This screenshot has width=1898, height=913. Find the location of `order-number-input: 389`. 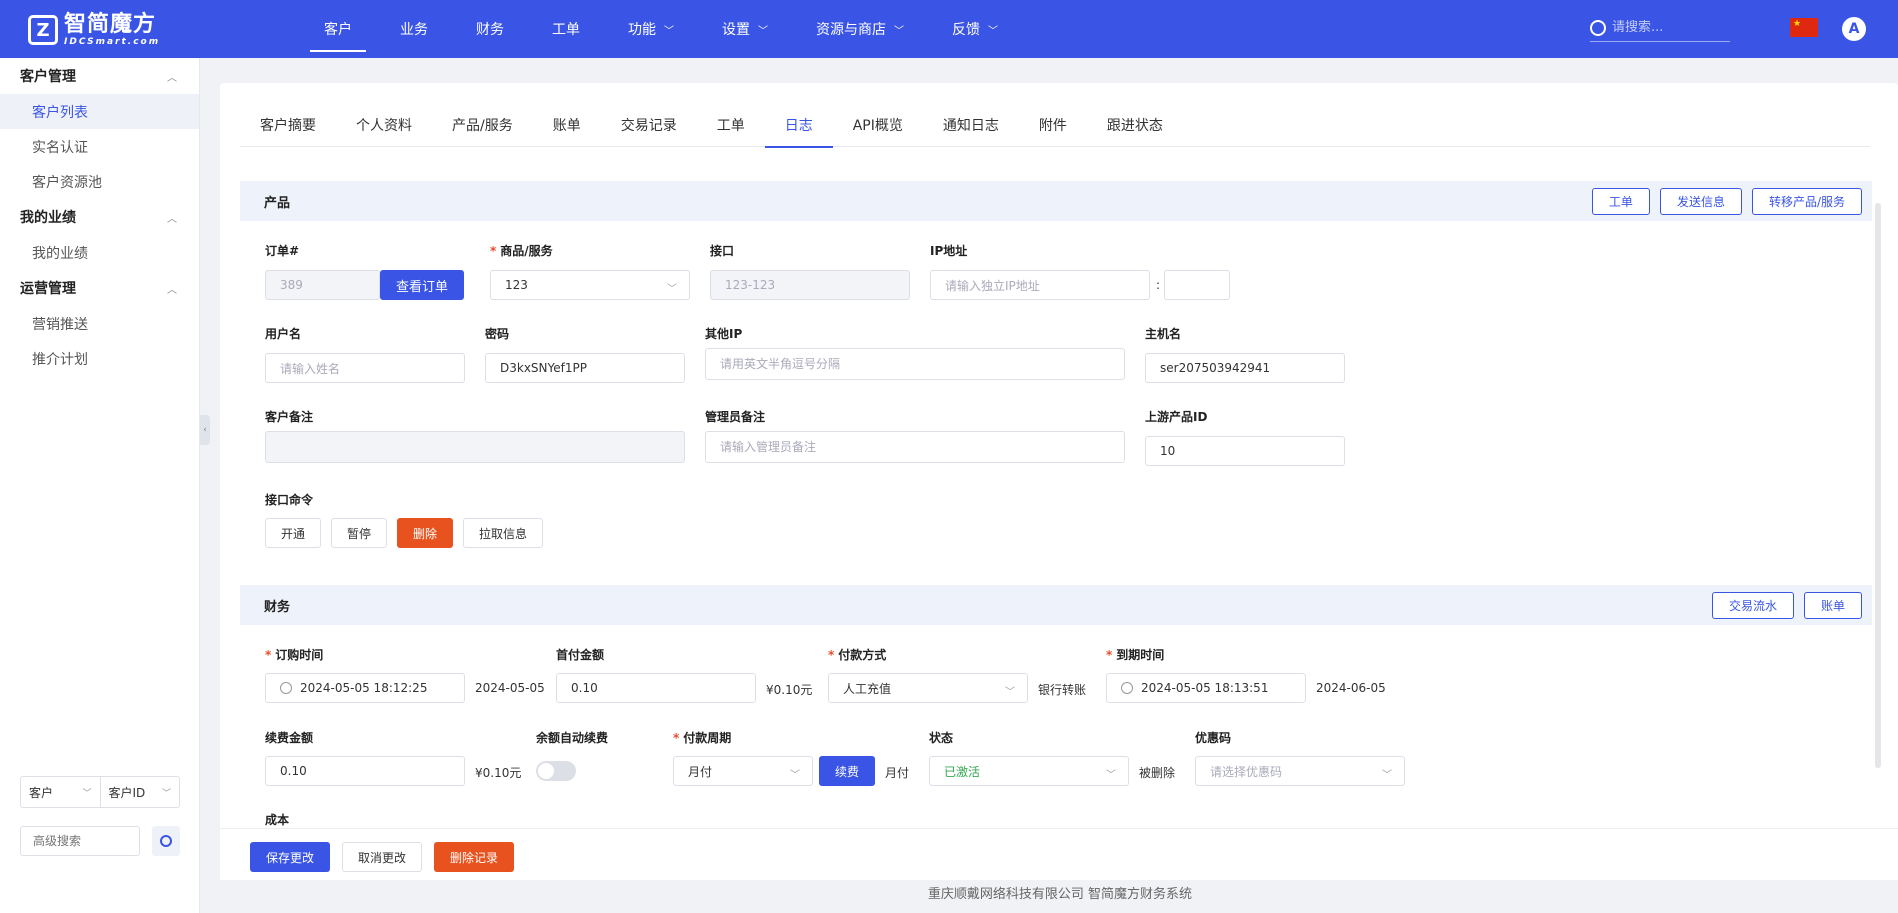

order-number-input: 389 is located at coordinates (322, 285).